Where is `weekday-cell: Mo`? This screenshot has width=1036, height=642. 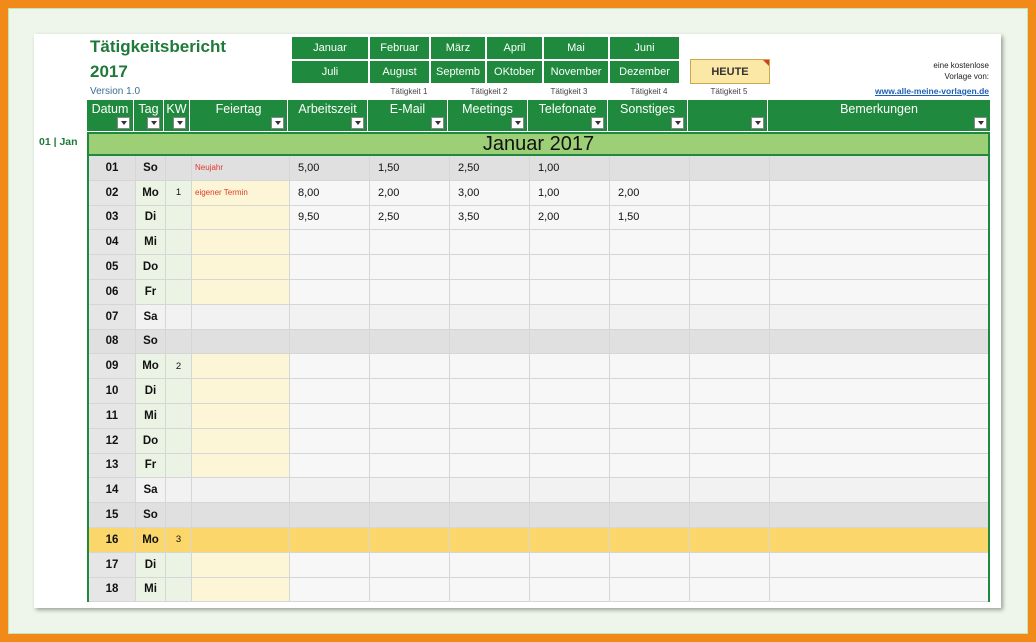 weekday-cell: Mo is located at coordinates (151, 366).